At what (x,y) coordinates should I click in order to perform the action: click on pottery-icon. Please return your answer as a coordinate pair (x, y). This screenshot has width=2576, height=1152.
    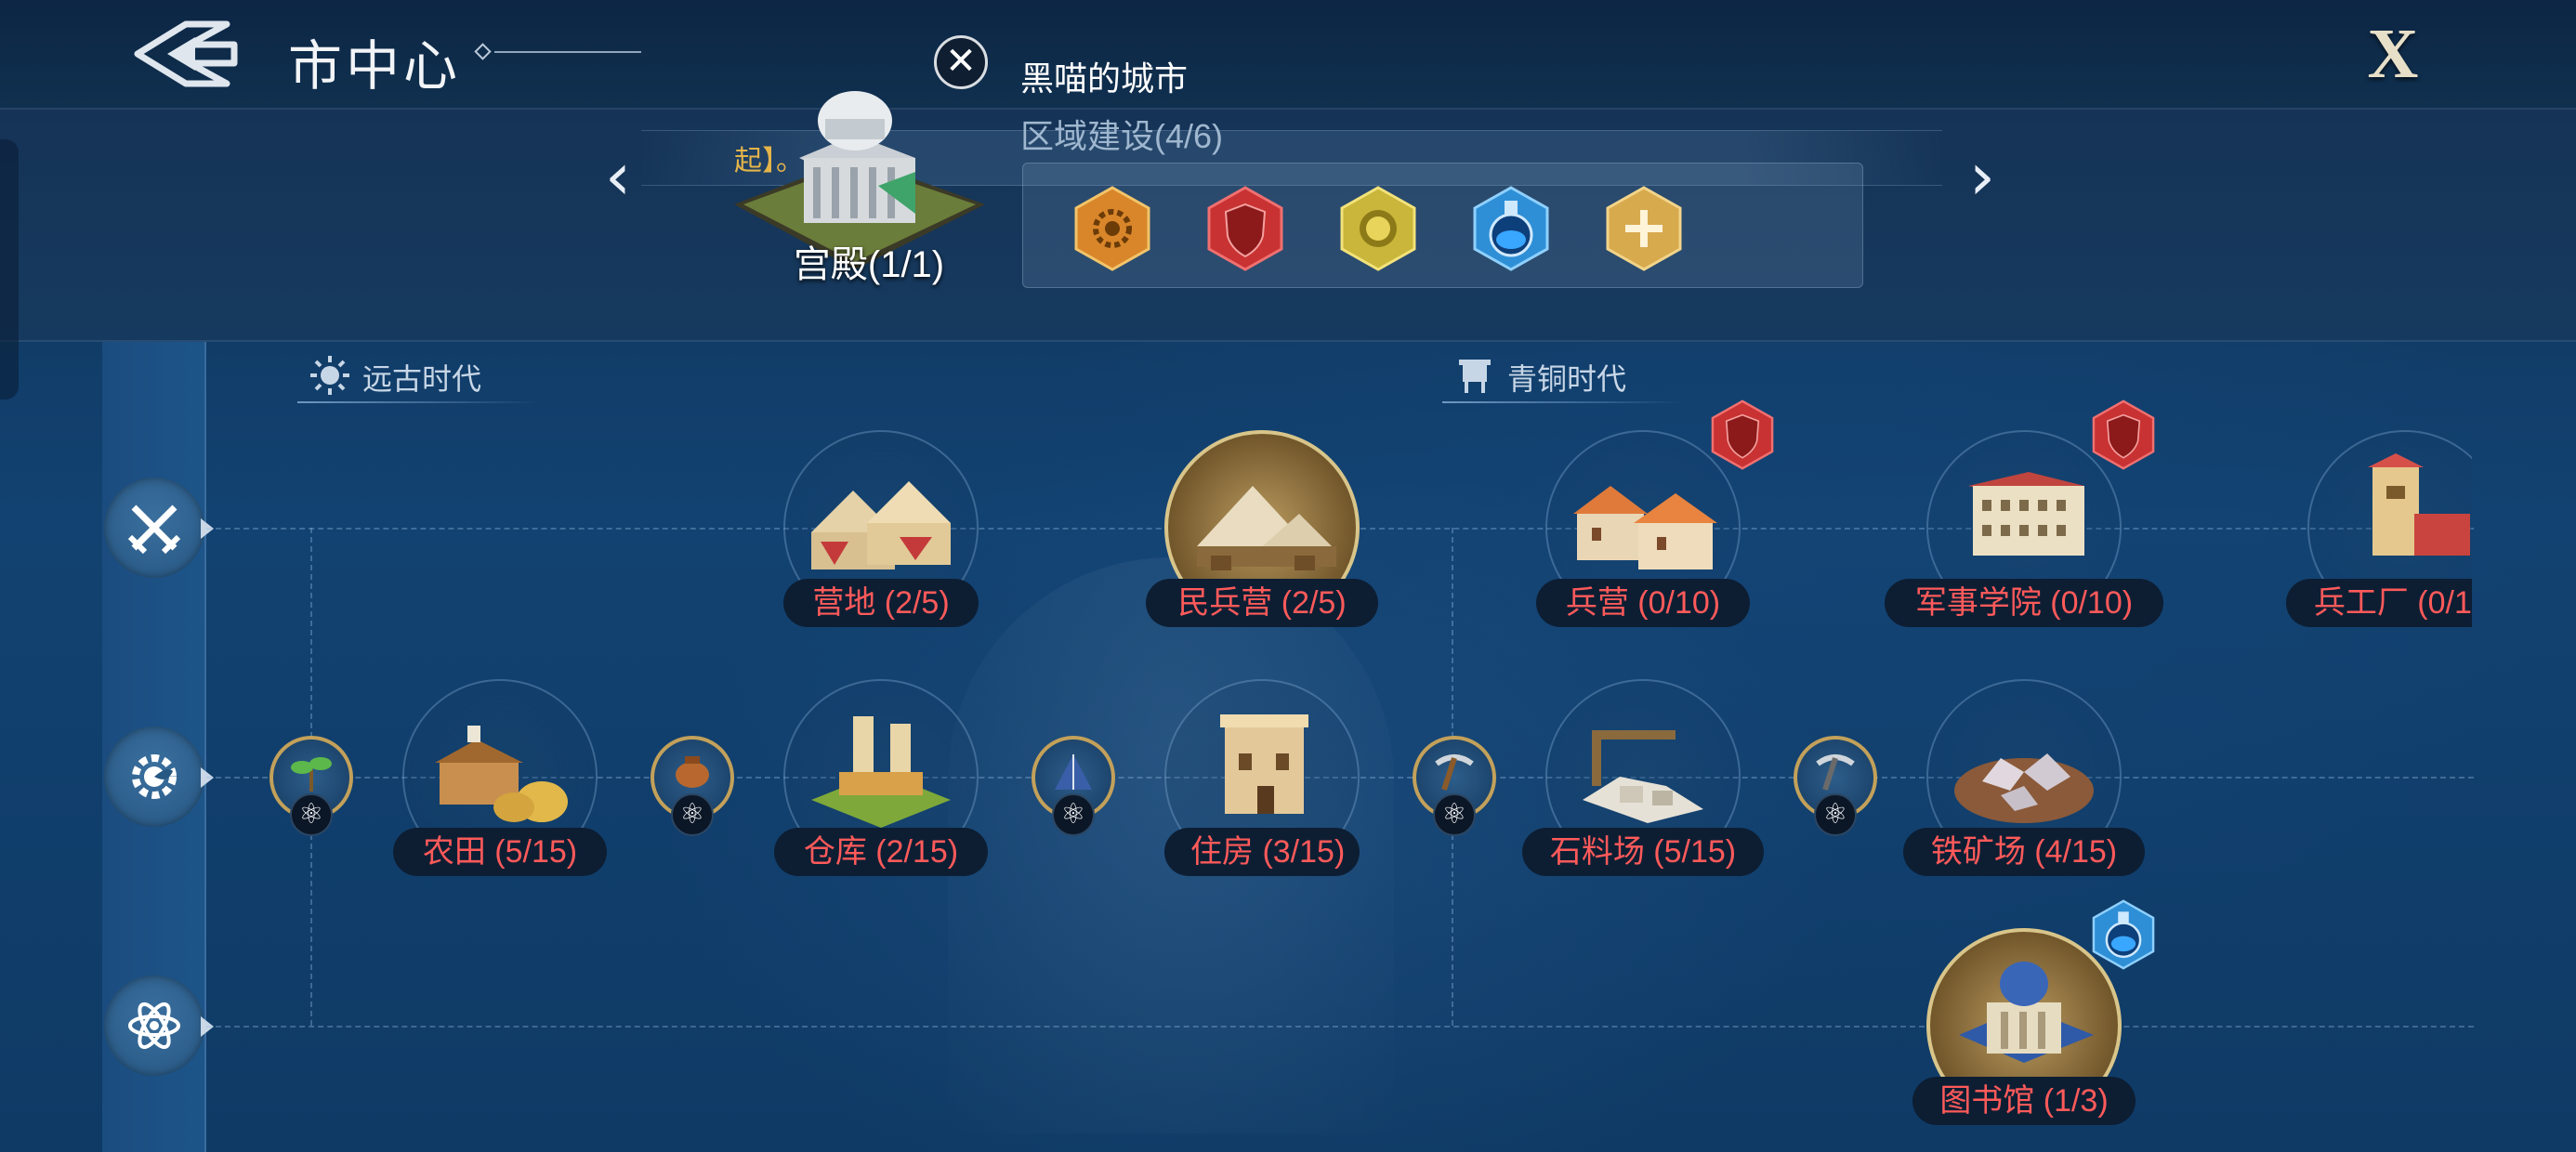
    Looking at the image, I should click on (692, 772).